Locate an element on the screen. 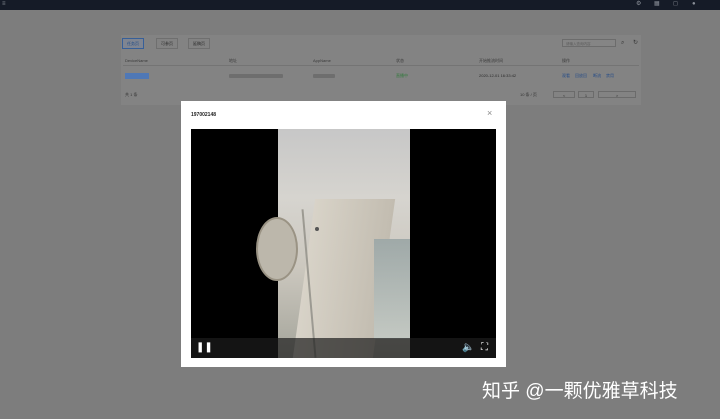  tab-drafts: 延稿页 is located at coordinates (199, 43).